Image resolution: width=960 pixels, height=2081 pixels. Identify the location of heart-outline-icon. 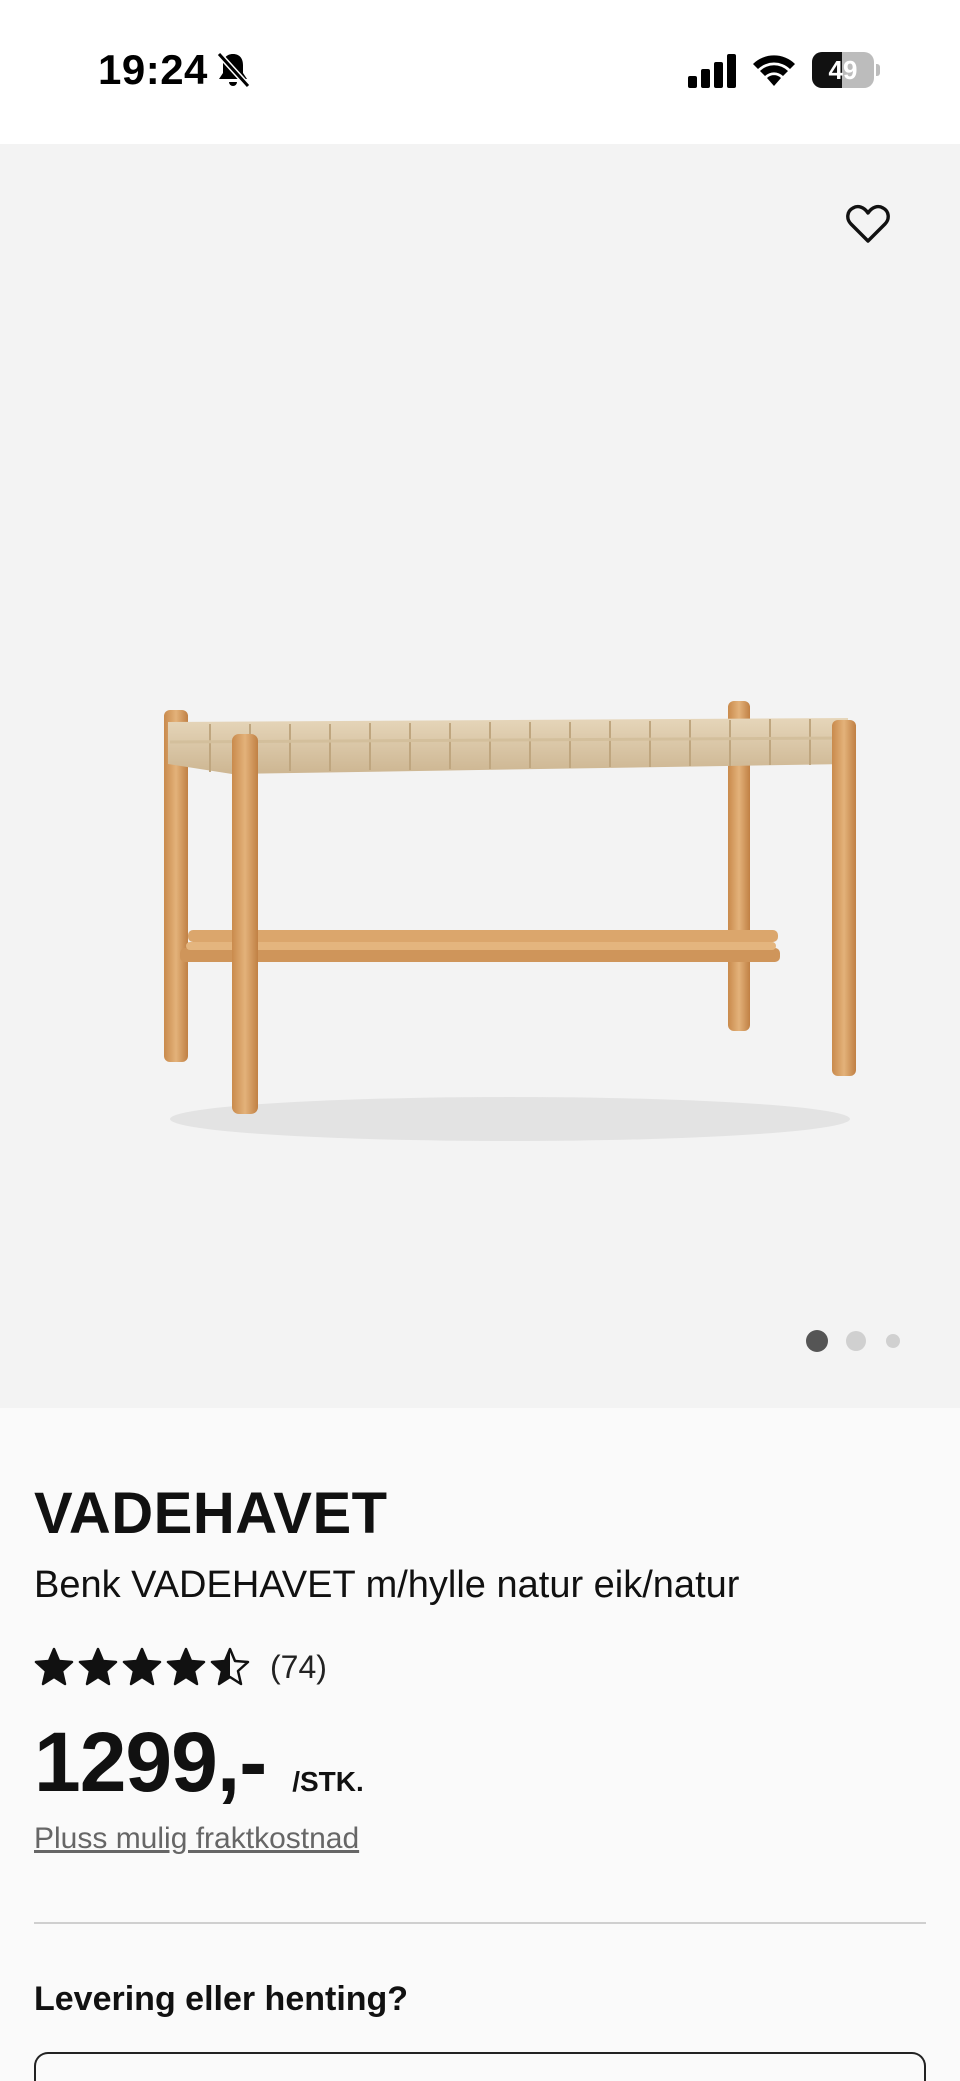
(868, 223).